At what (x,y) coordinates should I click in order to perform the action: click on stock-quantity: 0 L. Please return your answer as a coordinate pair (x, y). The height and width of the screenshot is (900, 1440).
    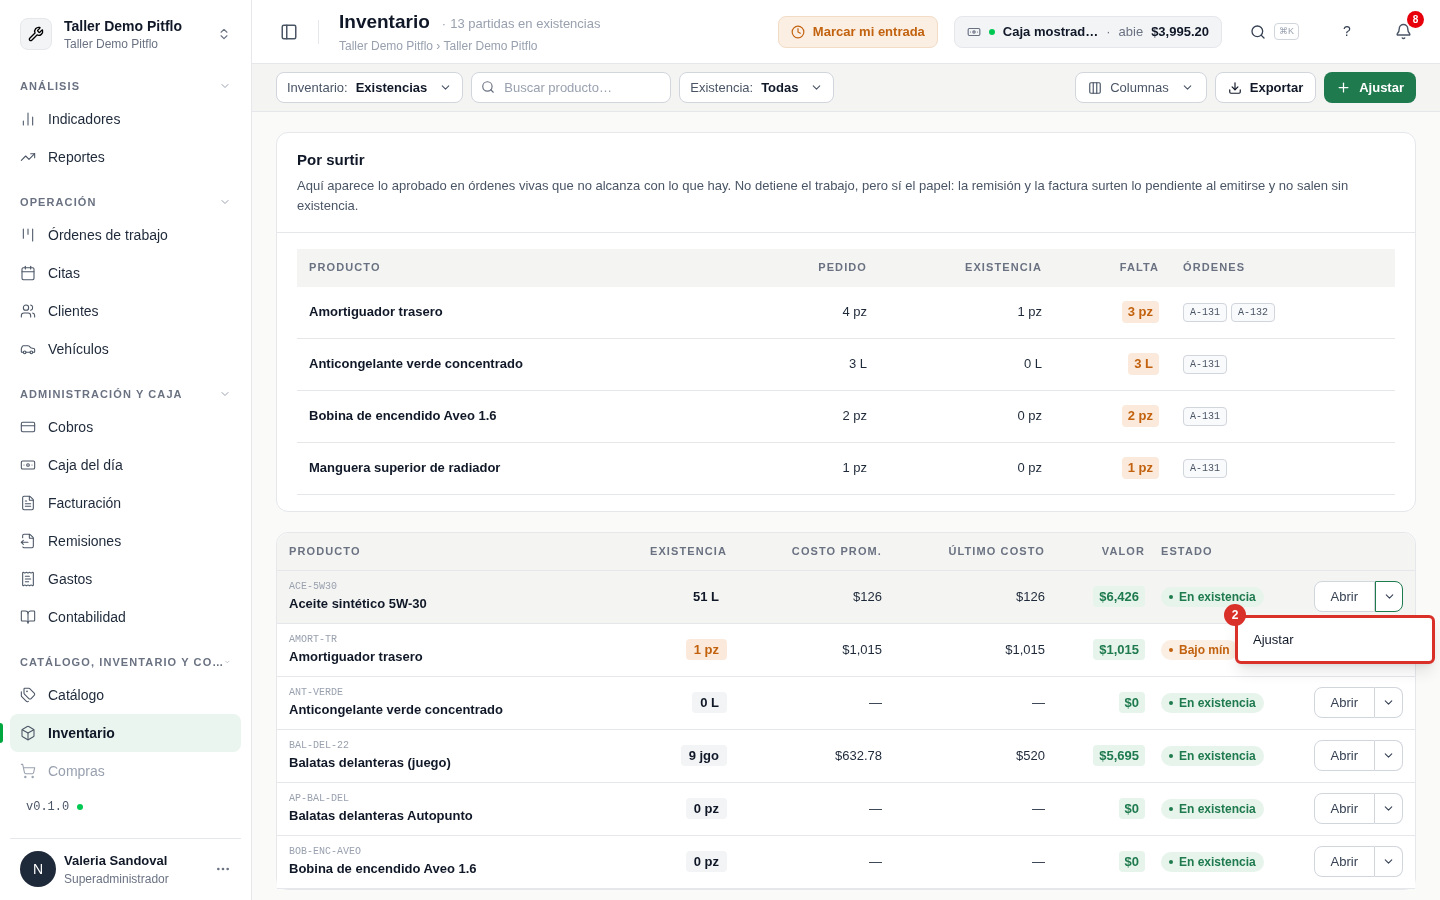
    Looking at the image, I should click on (709, 702).